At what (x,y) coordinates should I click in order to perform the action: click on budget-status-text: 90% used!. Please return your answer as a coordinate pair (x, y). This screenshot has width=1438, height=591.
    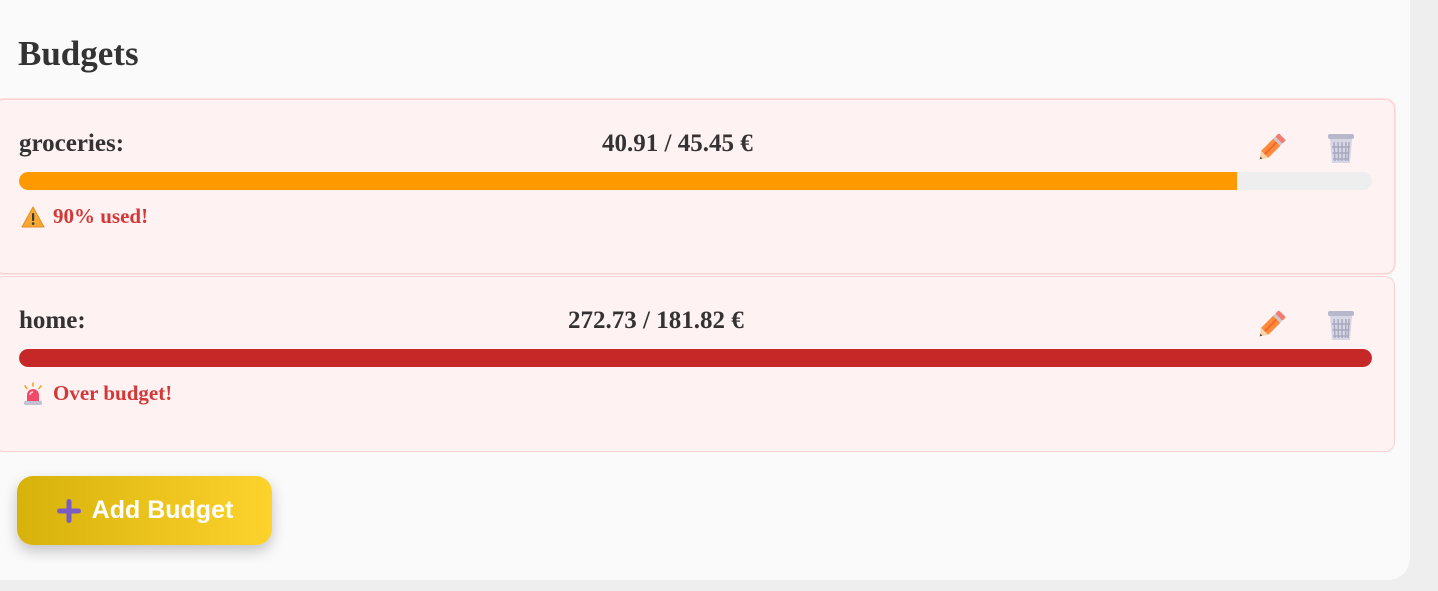
    Looking at the image, I should click on (101, 216).